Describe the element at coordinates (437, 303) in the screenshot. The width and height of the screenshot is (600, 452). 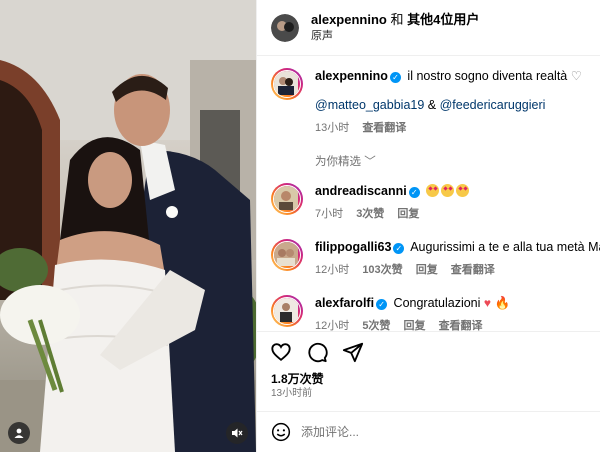
I see `comment-text: Congratulazioni` at that location.